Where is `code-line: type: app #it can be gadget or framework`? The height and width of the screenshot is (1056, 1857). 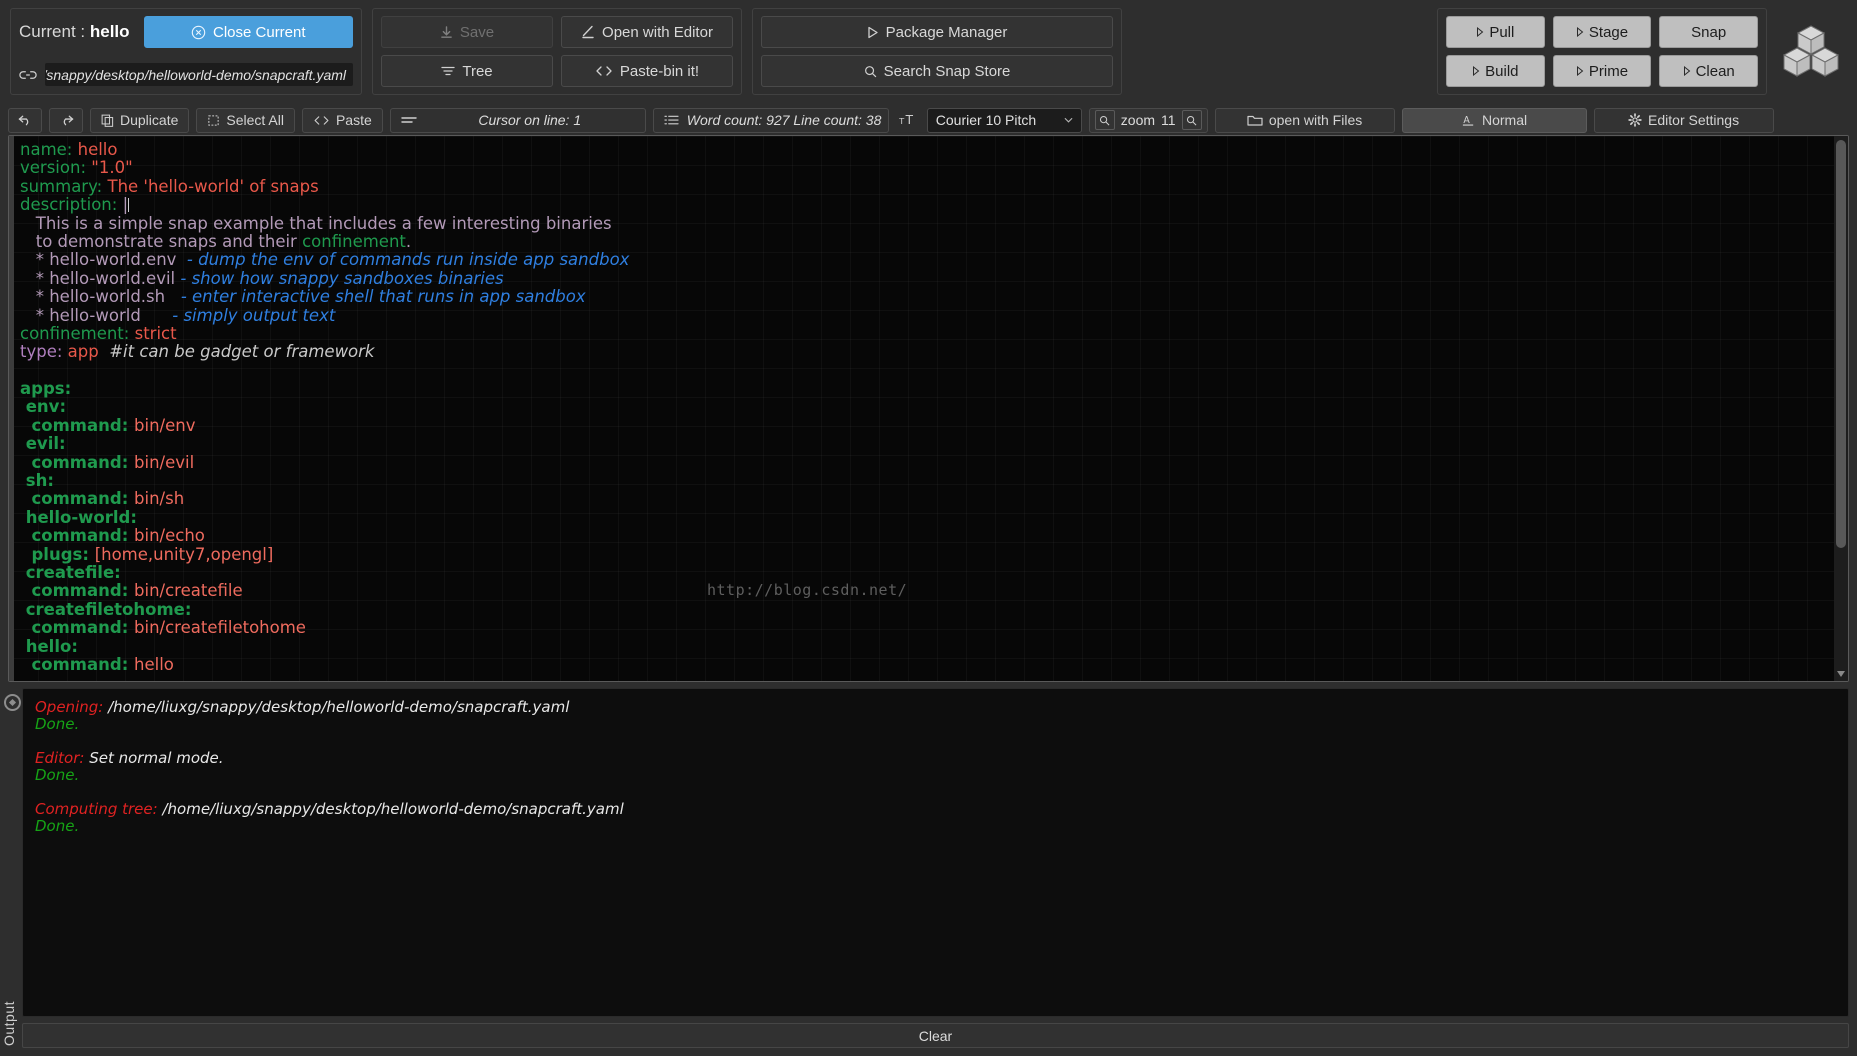 code-line: type: app #it can be gadget or framework is located at coordinates (934, 352).